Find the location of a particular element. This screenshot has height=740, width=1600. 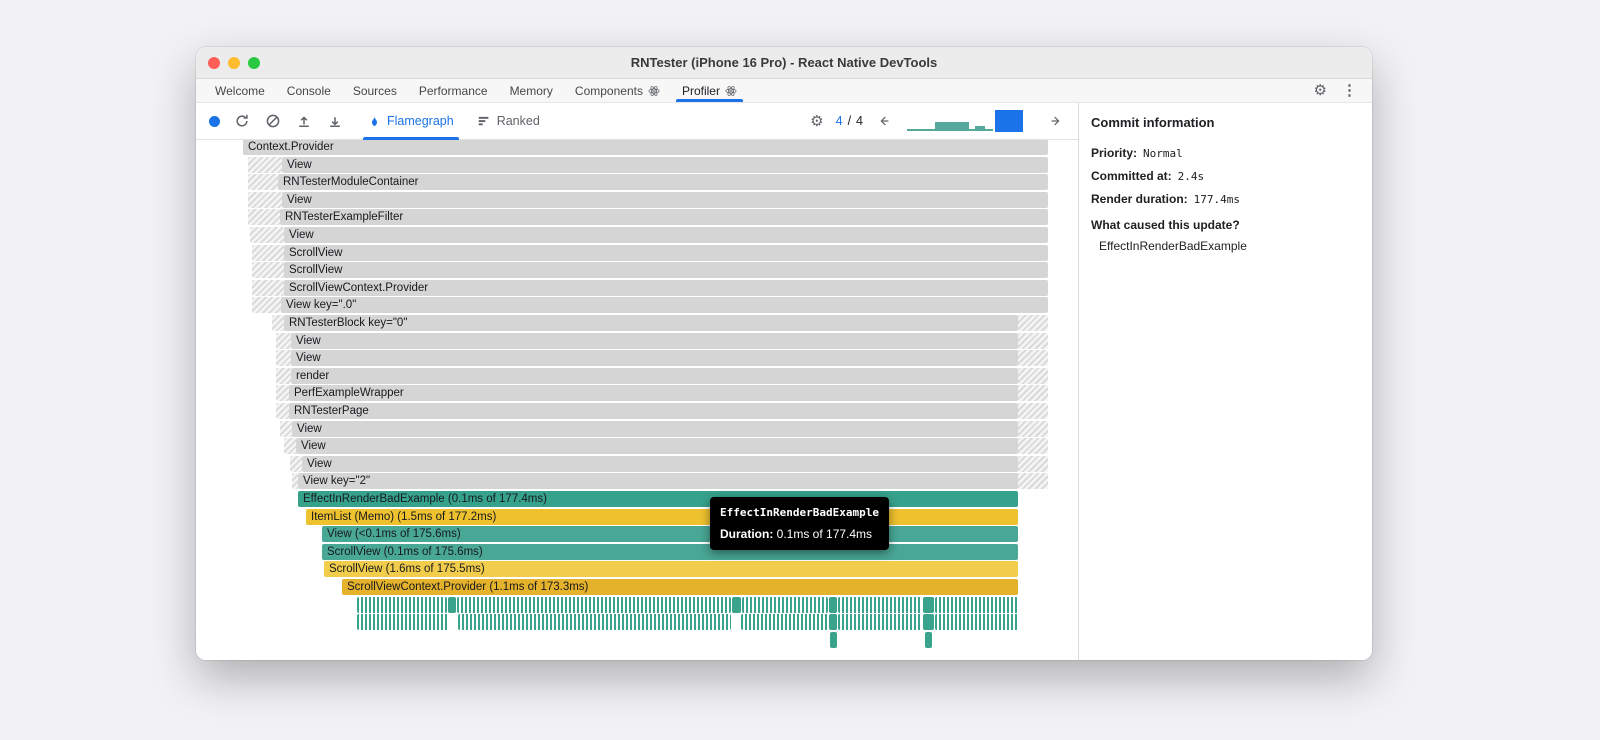

flame-bar: ScrollView (0.1ms of 175.6ms) is located at coordinates (670, 551).